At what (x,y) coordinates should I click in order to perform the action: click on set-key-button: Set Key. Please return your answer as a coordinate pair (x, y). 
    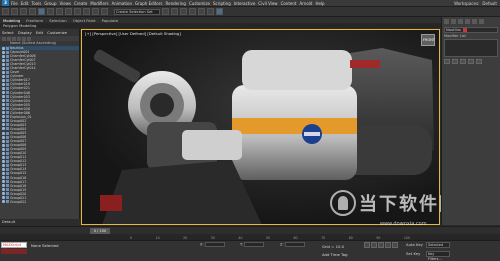
    Looking at the image, I should click on (413, 253).